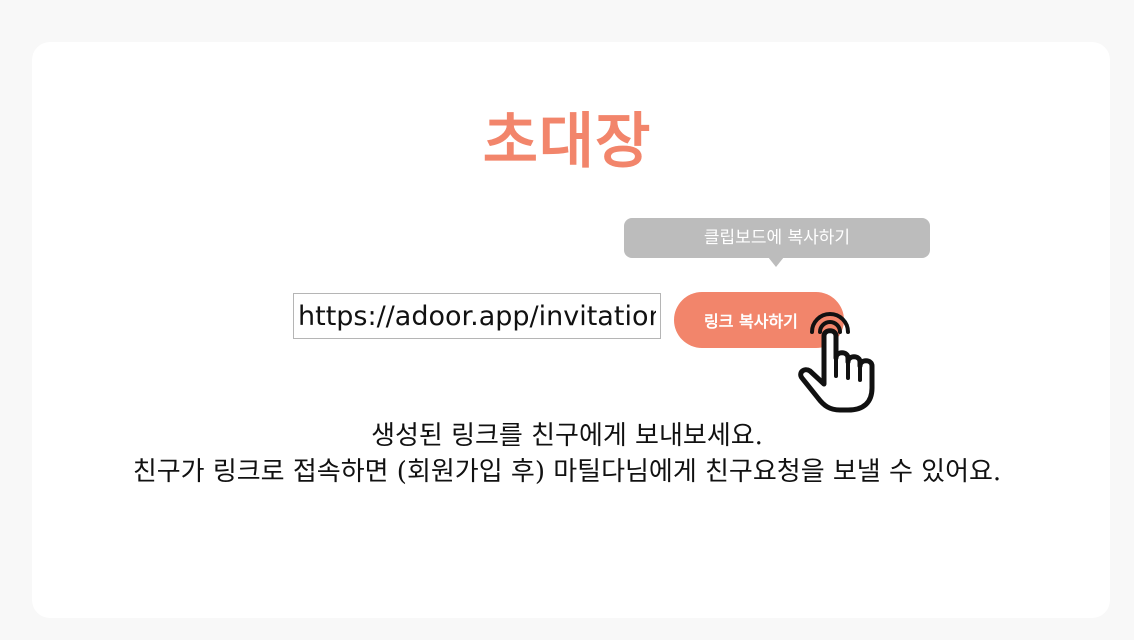 The image size is (1134, 640). What do you see at coordinates (777, 238) in the screenshot?
I see `copy-tooltip: 클립보드에 복사하기` at bounding box center [777, 238].